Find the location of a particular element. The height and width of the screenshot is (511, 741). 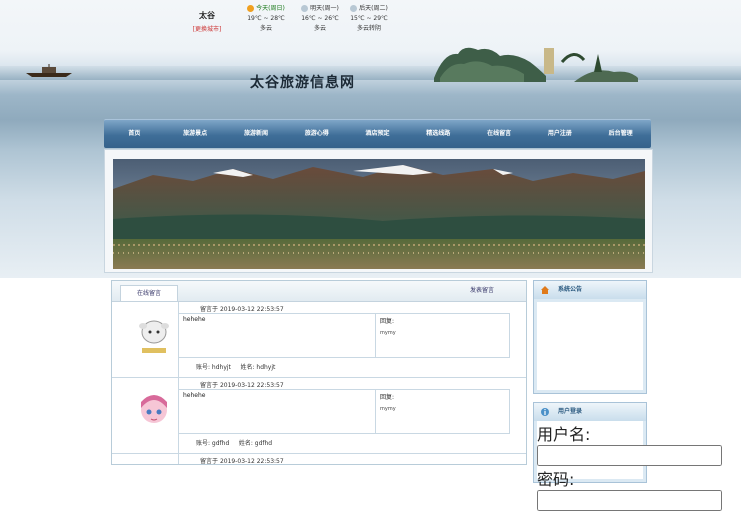

weather-temp: 19℃ ~ 28℃ is located at coordinates (266, 18).